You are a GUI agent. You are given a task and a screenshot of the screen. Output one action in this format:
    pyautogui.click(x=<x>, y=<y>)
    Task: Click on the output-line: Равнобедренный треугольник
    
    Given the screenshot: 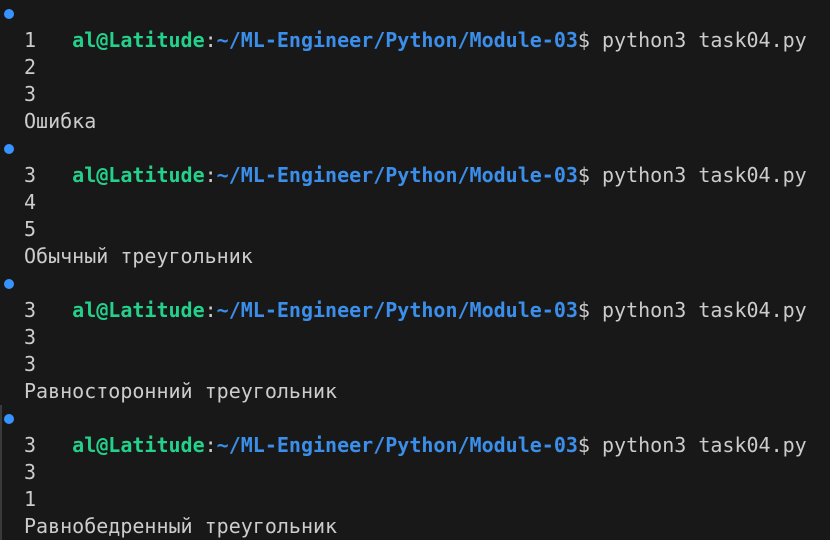 What is the action you would take?
    pyautogui.click(x=181, y=526)
    